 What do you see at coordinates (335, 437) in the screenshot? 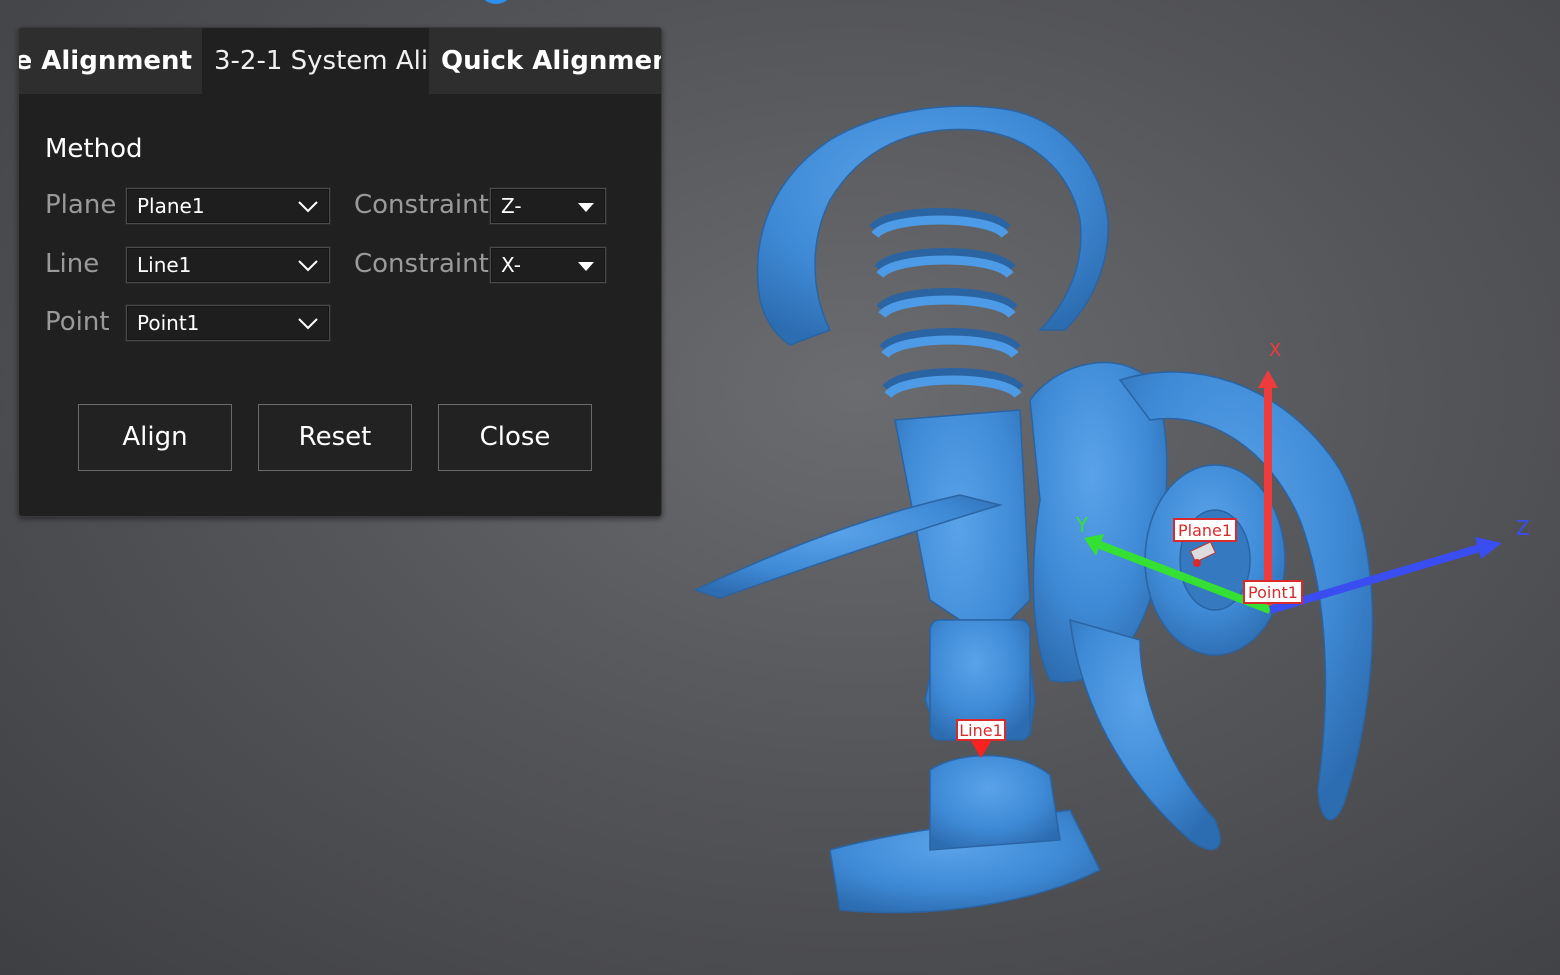
I see `reset-button: Reset` at bounding box center [335, 437].